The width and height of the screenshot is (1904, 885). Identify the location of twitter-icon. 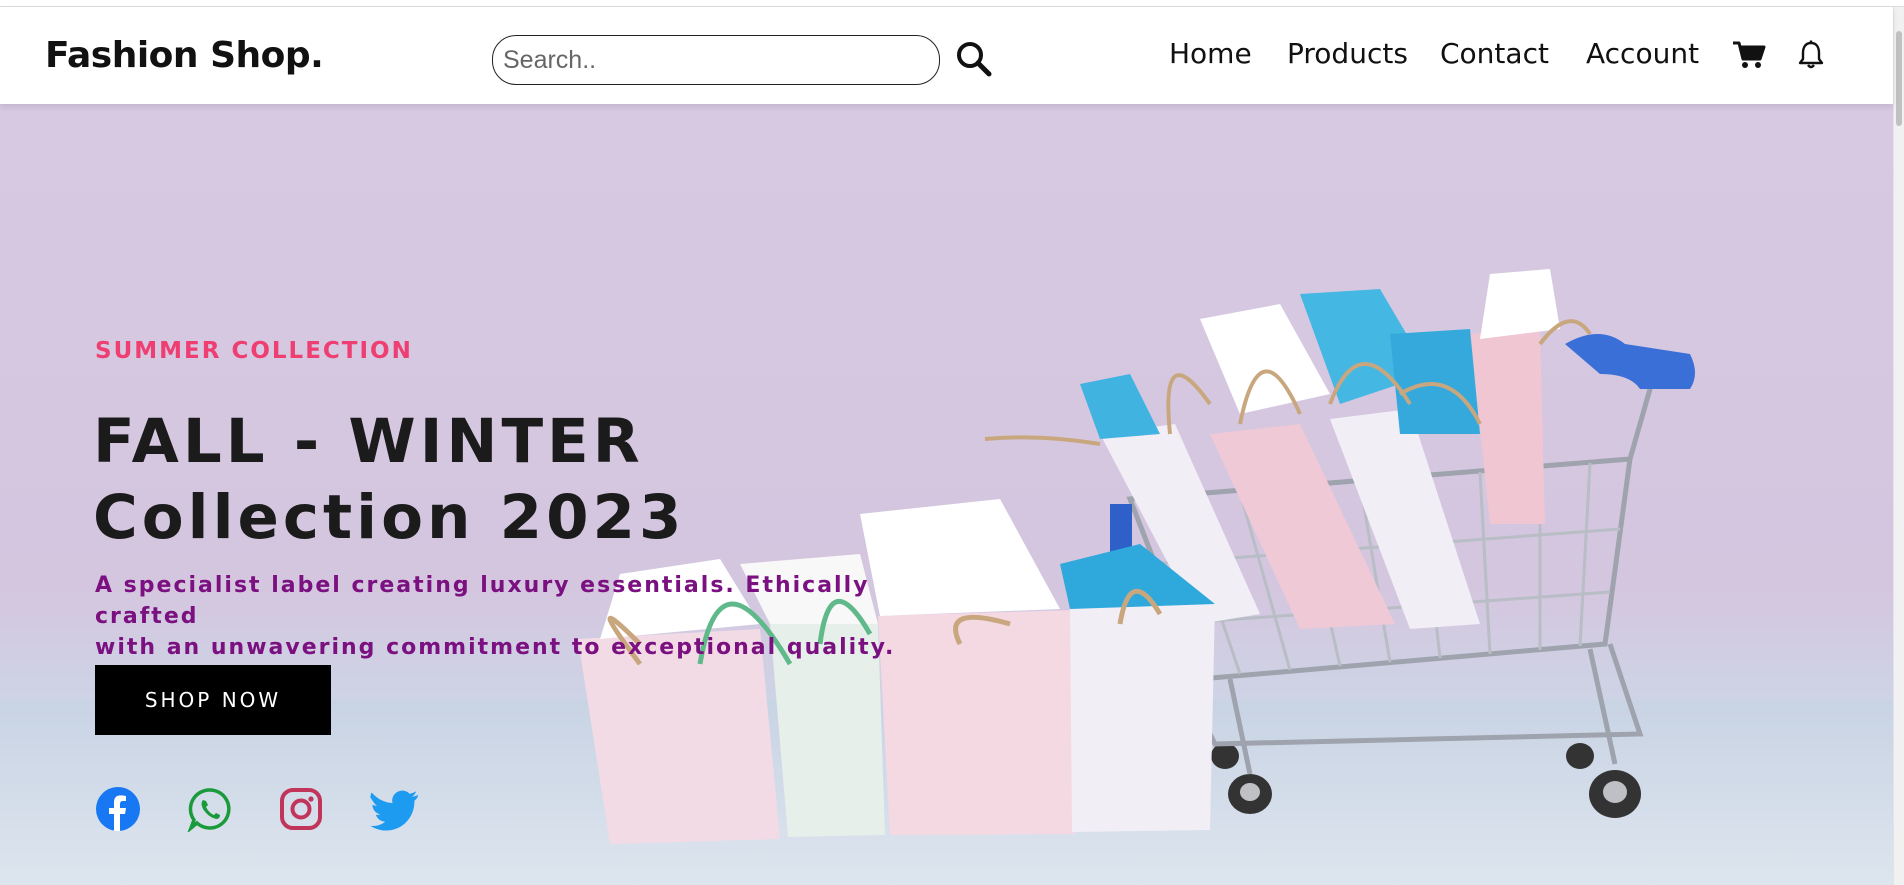
(394, 809).